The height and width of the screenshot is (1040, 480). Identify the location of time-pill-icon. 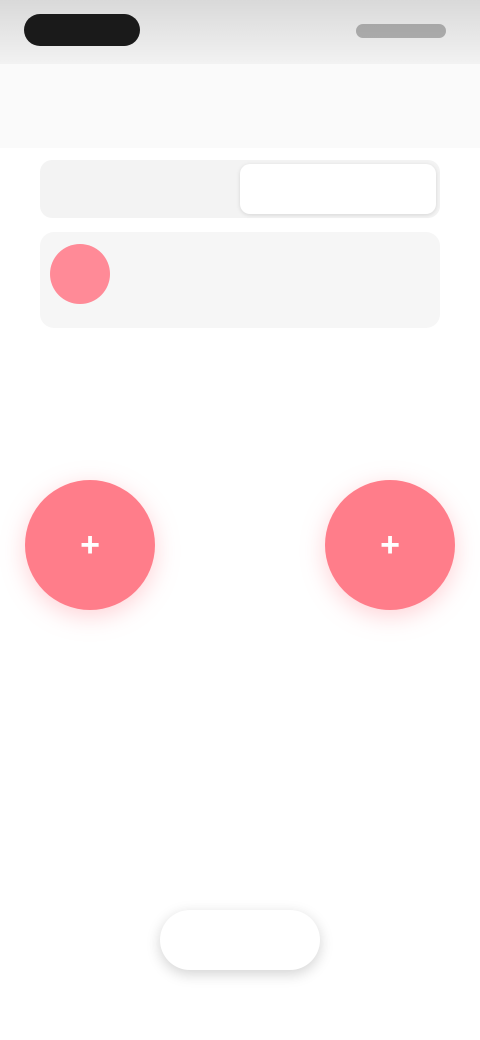
(82, 30).